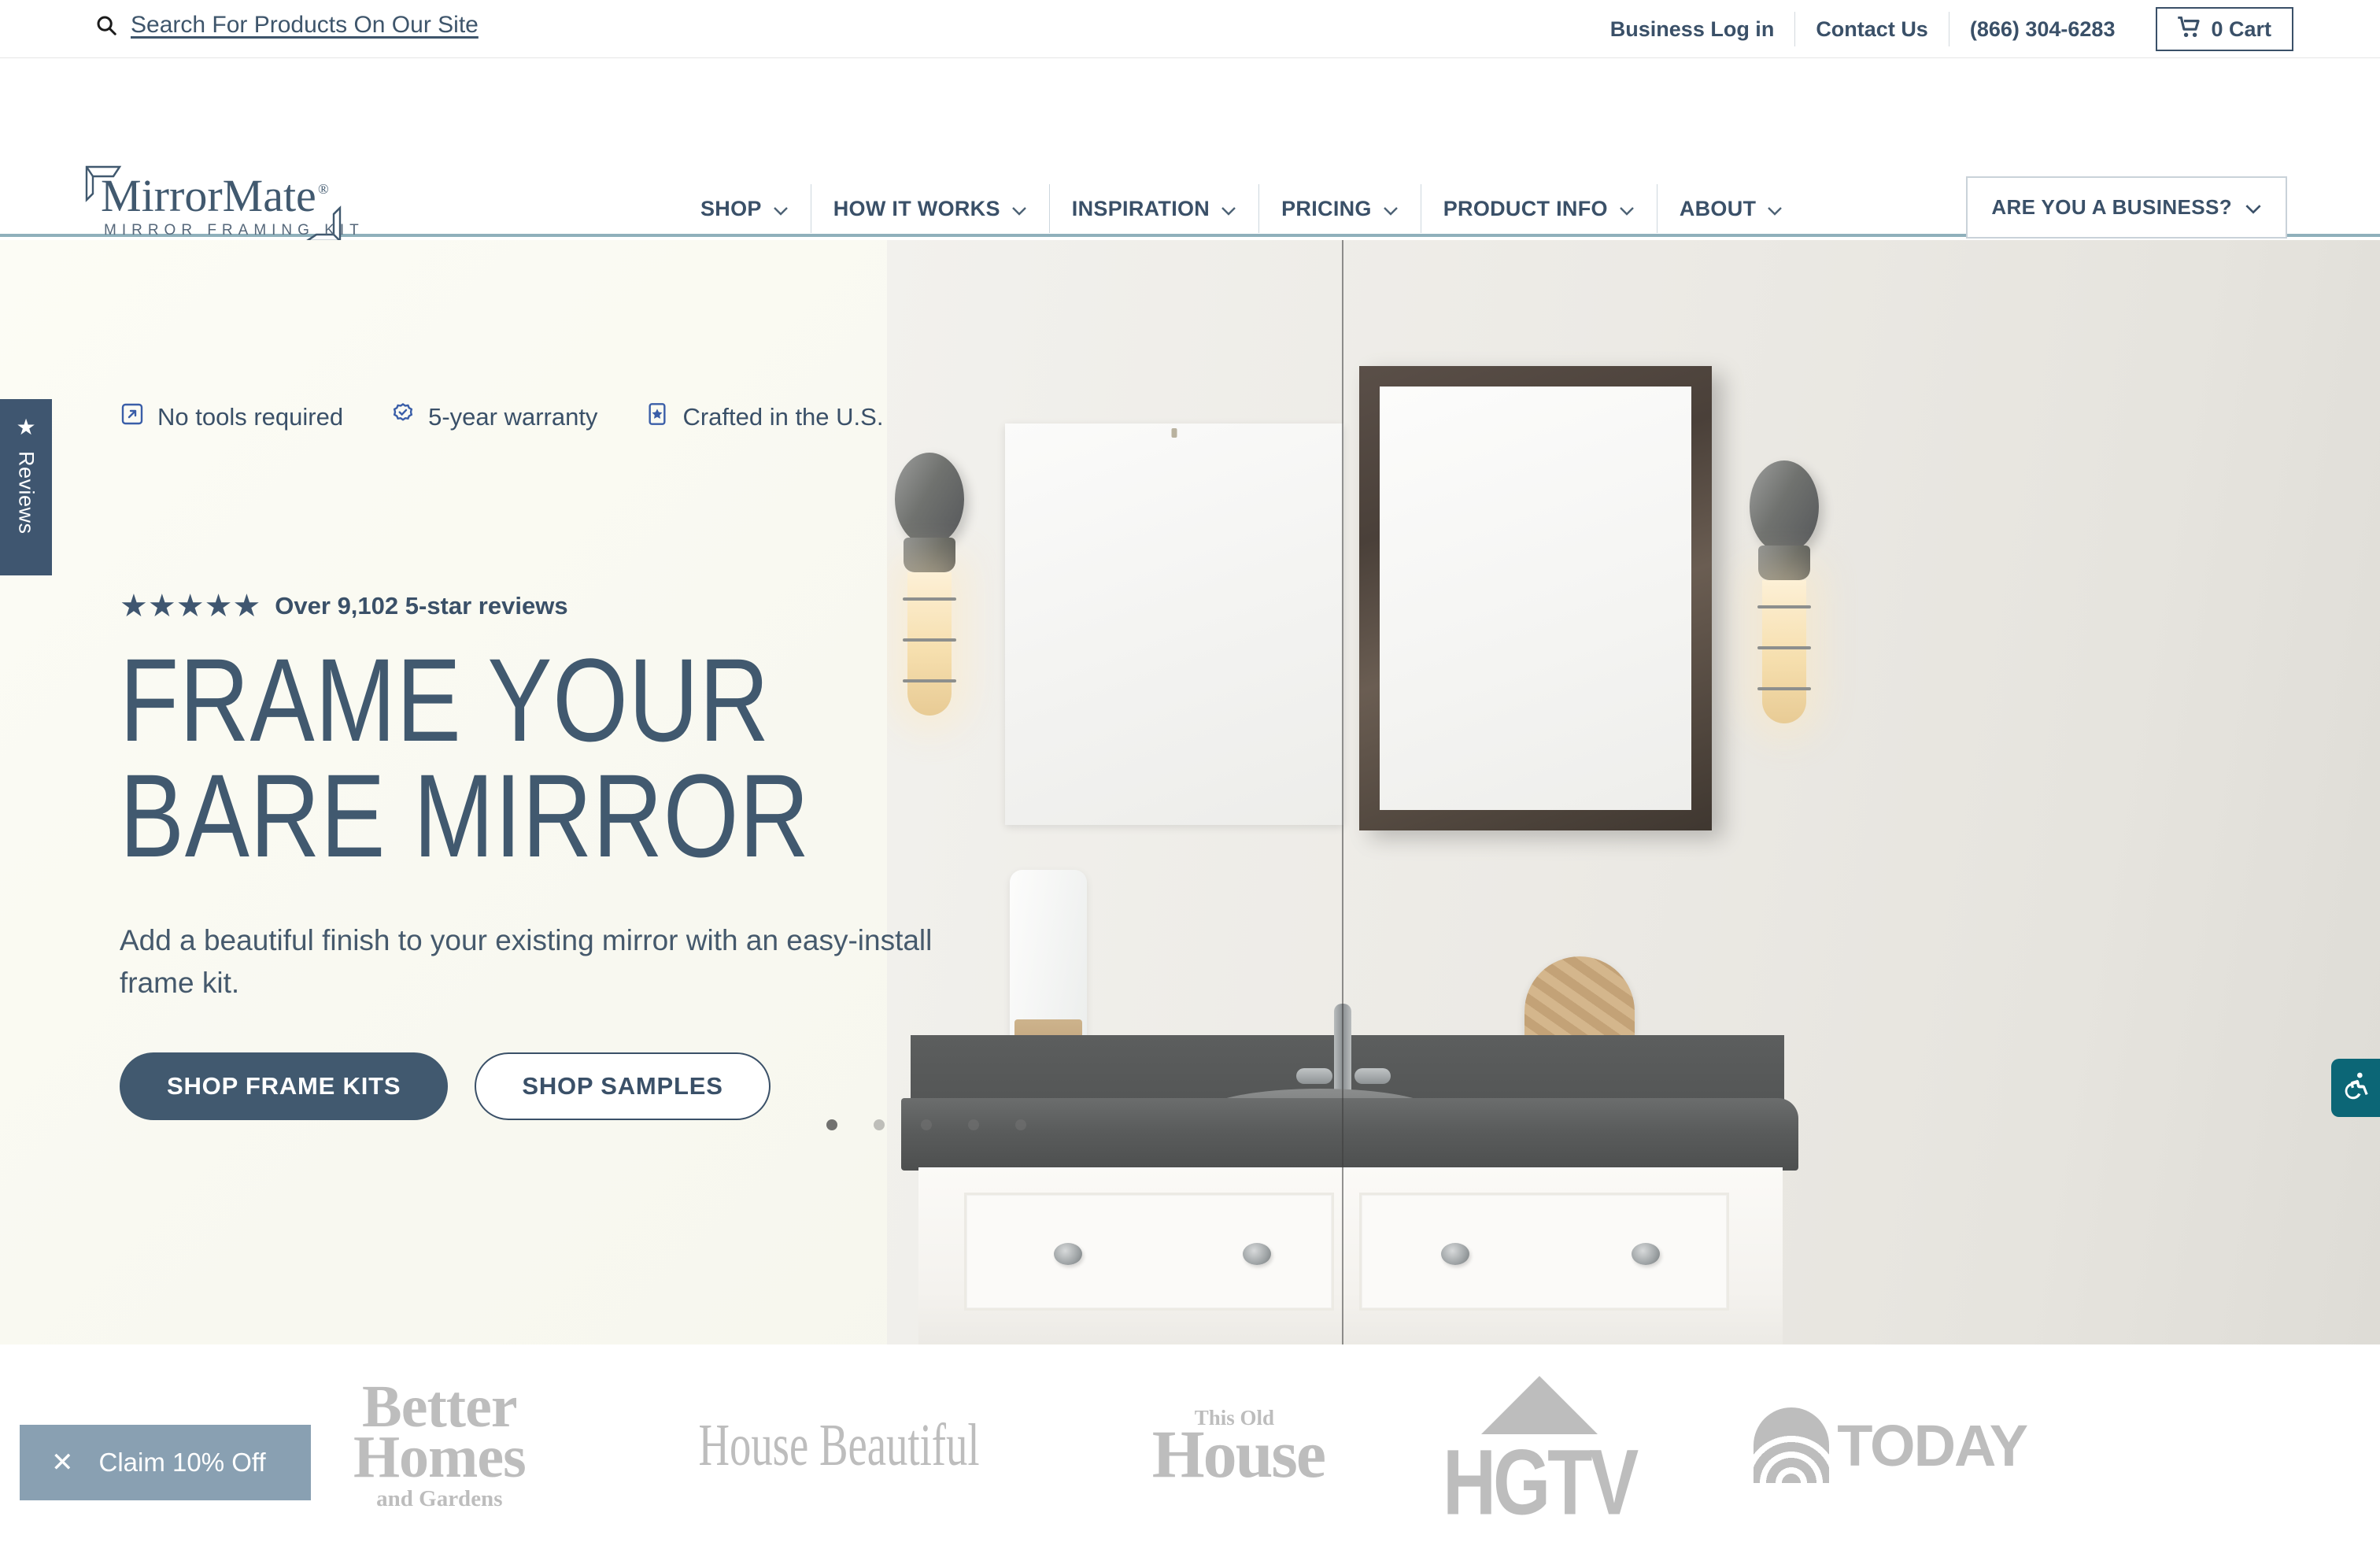 The image size is (2380, 1546). What do you see at coordinates (731, 208) in the screenshot?
I see `nav-label: SHOP` at bounding box center [731, 208].